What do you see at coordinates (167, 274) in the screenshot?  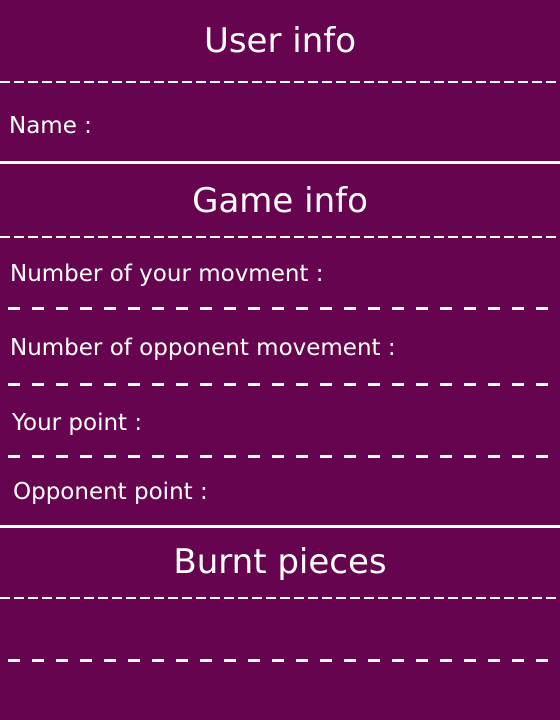 I see `your-movement-label: Number of your movment :` at bounding box center [167, 274].